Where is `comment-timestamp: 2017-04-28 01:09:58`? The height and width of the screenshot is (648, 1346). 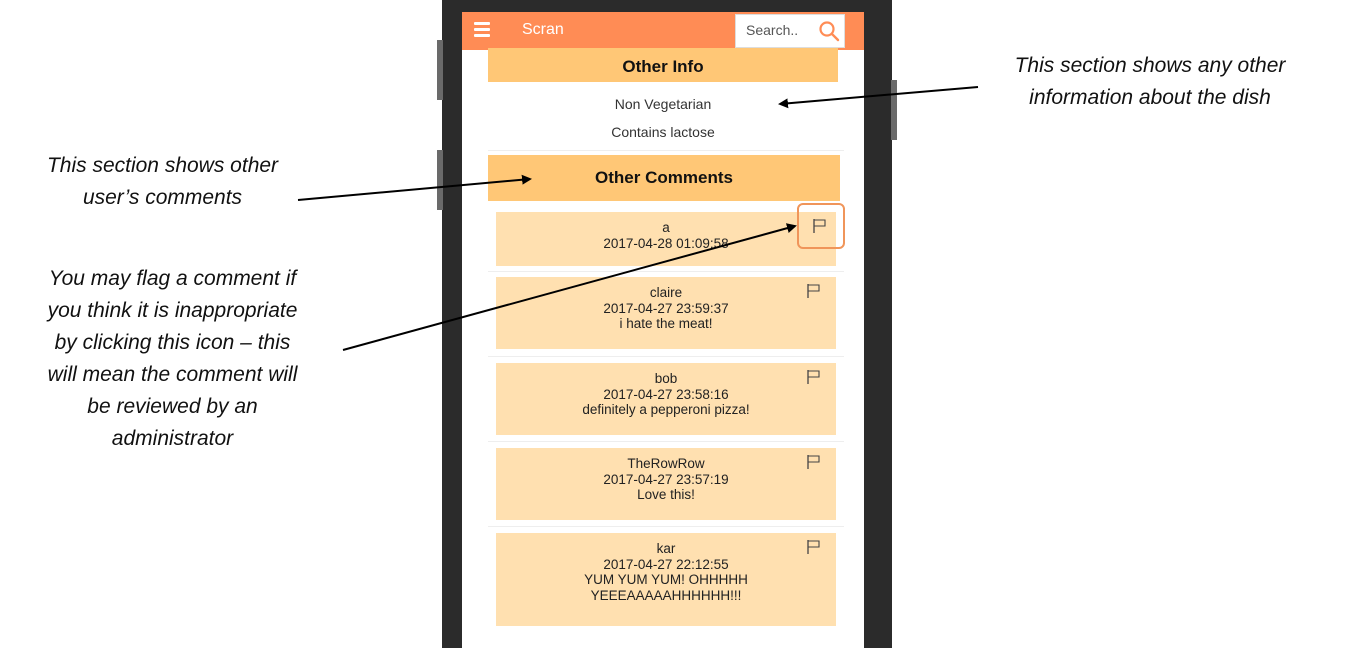 comment-timestamp: 2017-04-28 01:09:58 is located at coordinates (666, 243).